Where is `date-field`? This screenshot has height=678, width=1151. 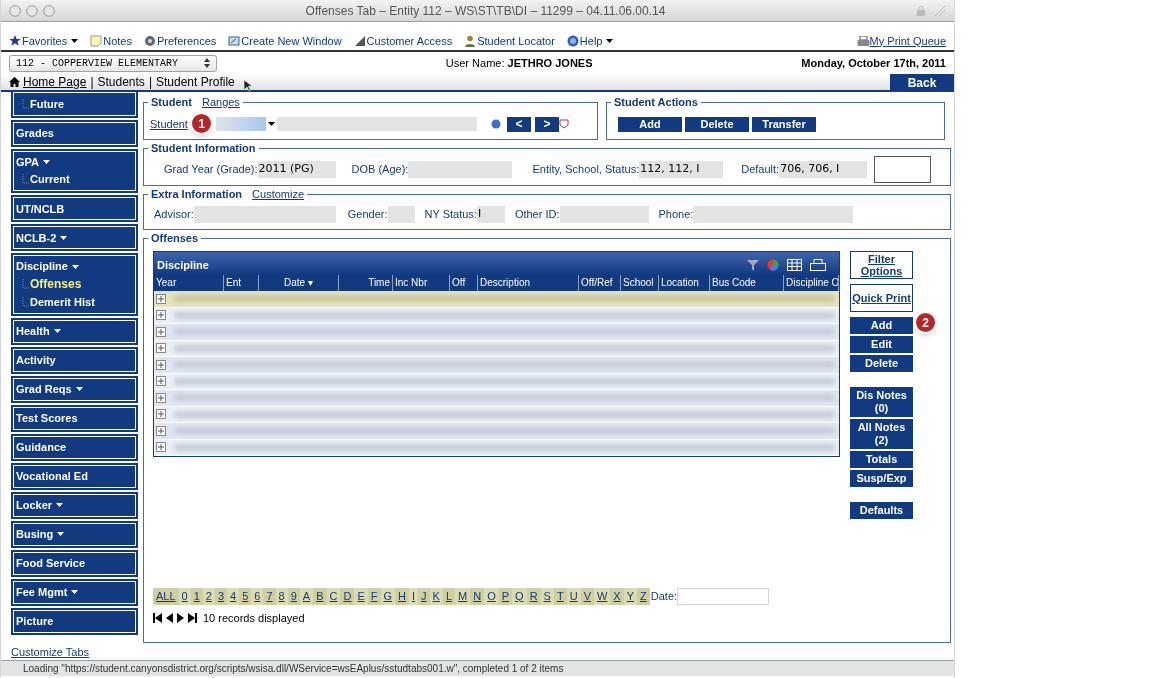
date-field is located at coordinates (723, 596).